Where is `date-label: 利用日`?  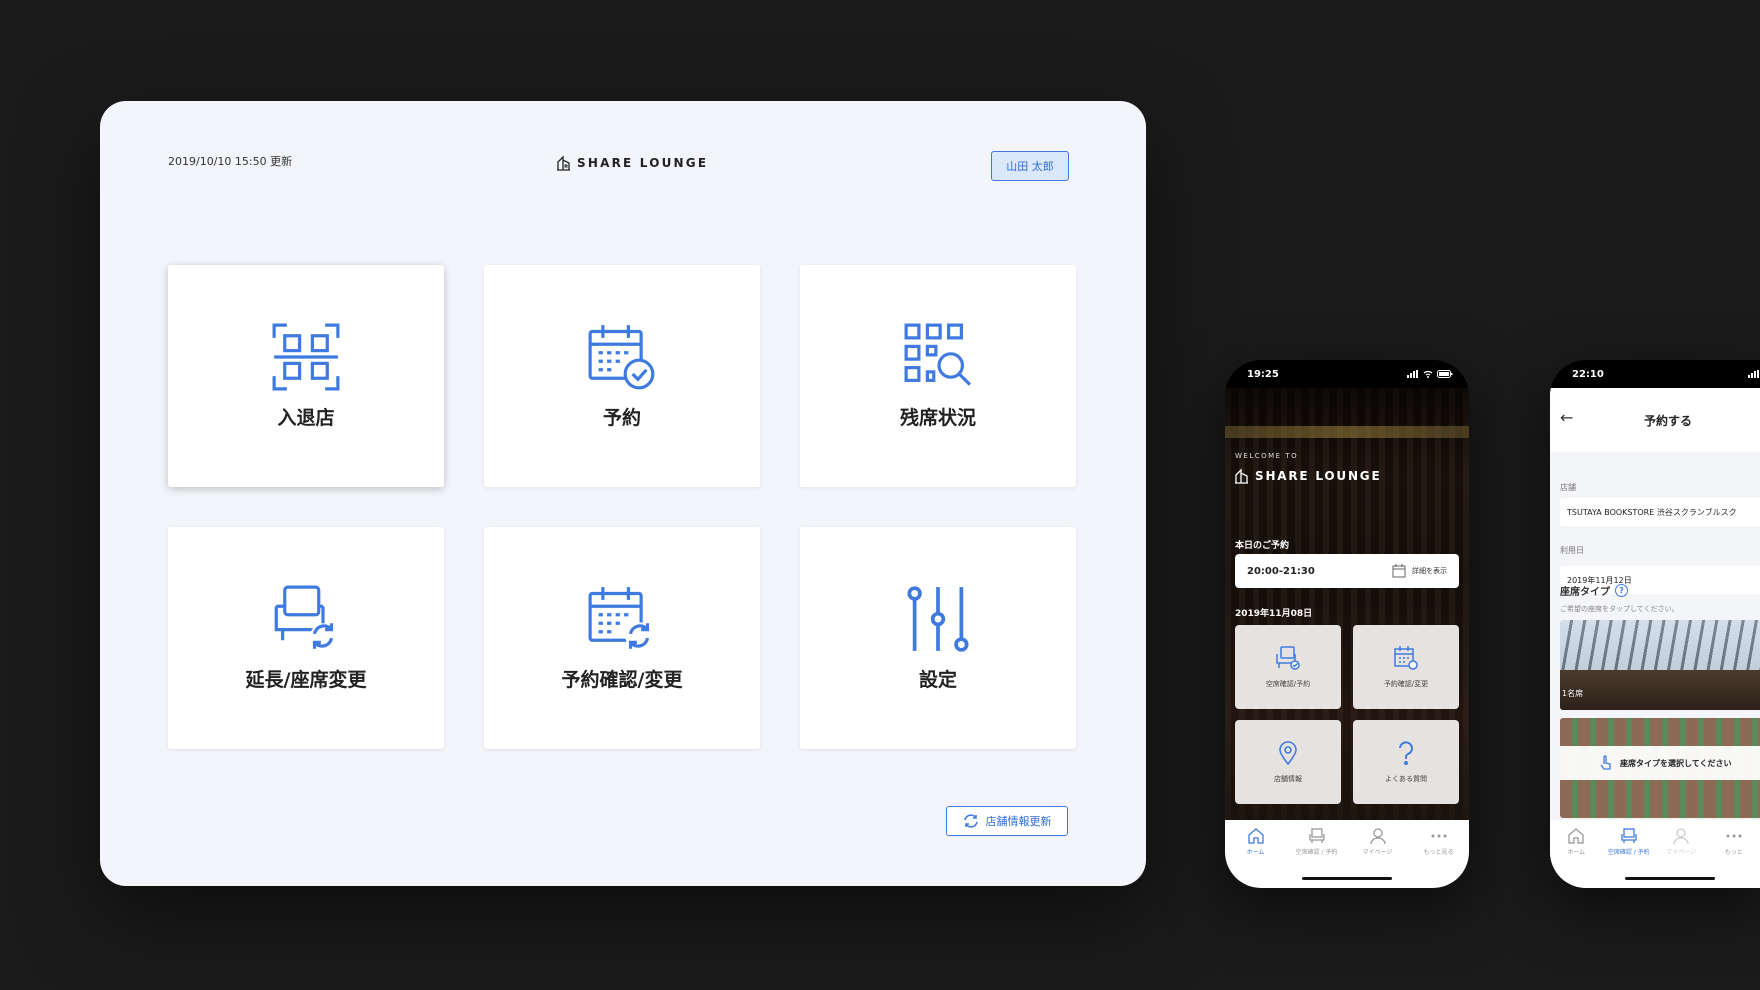 date-label: 利用日 is located at coordinates (1572, 550).